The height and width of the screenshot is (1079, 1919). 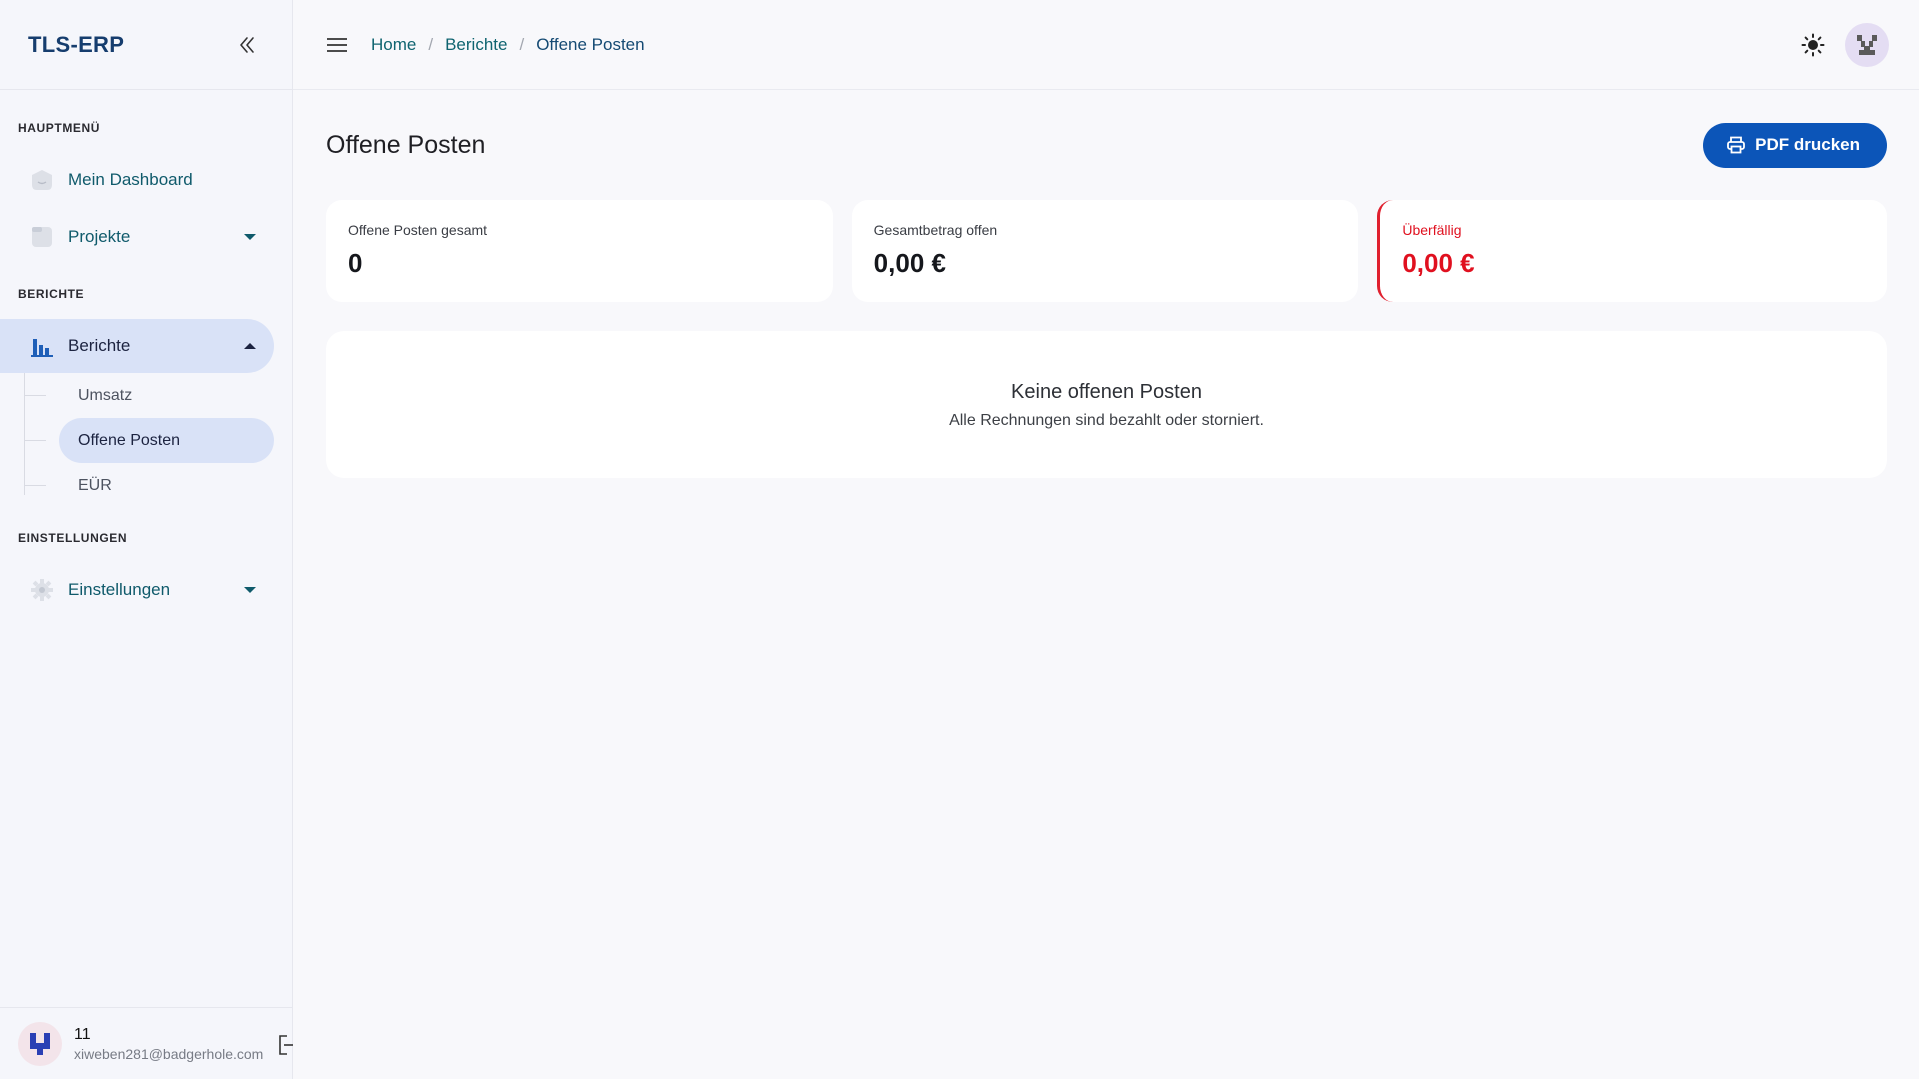 What do you see at coordinates (418, 230) in the screenshot?
I see `card-label: Offene Posten gesamt` at bounding box center [418, 230].